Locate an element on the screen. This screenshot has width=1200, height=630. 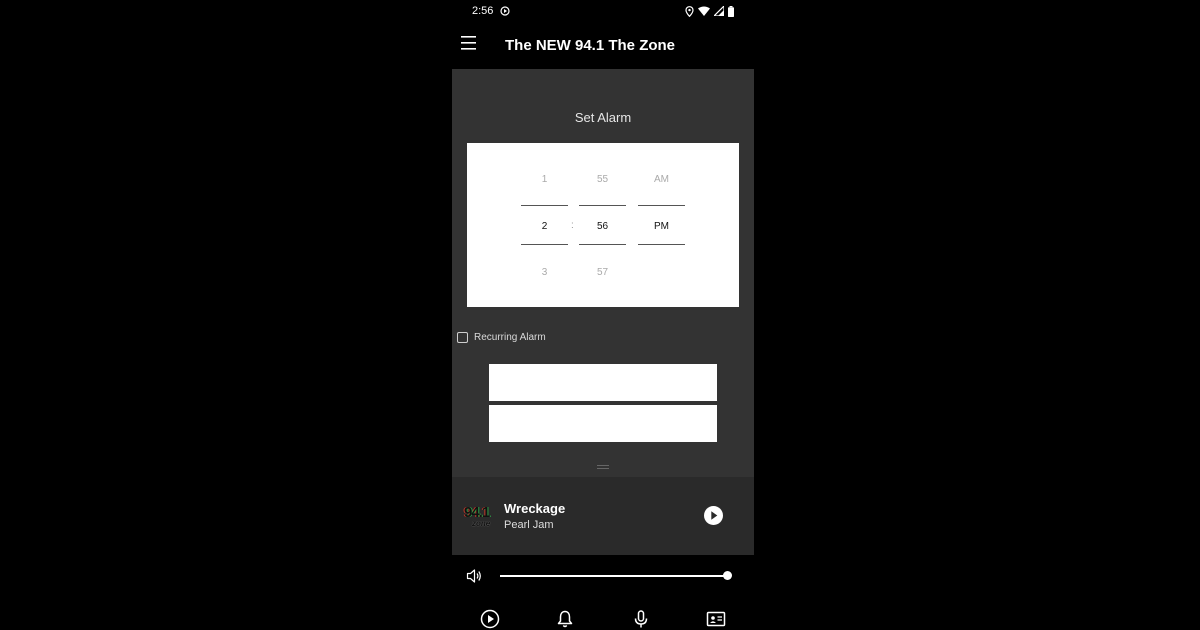
media-playing-icon is located at coordinates (505, 11).